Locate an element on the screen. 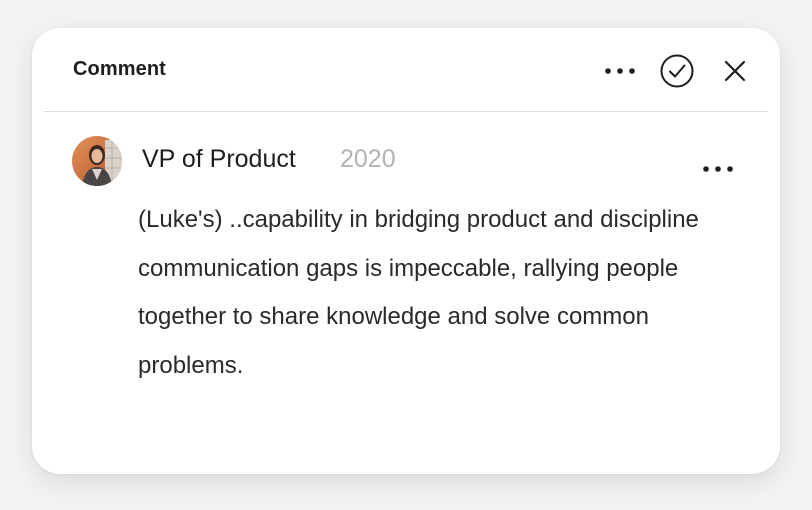  close-button is located at coordinates (735, 71).